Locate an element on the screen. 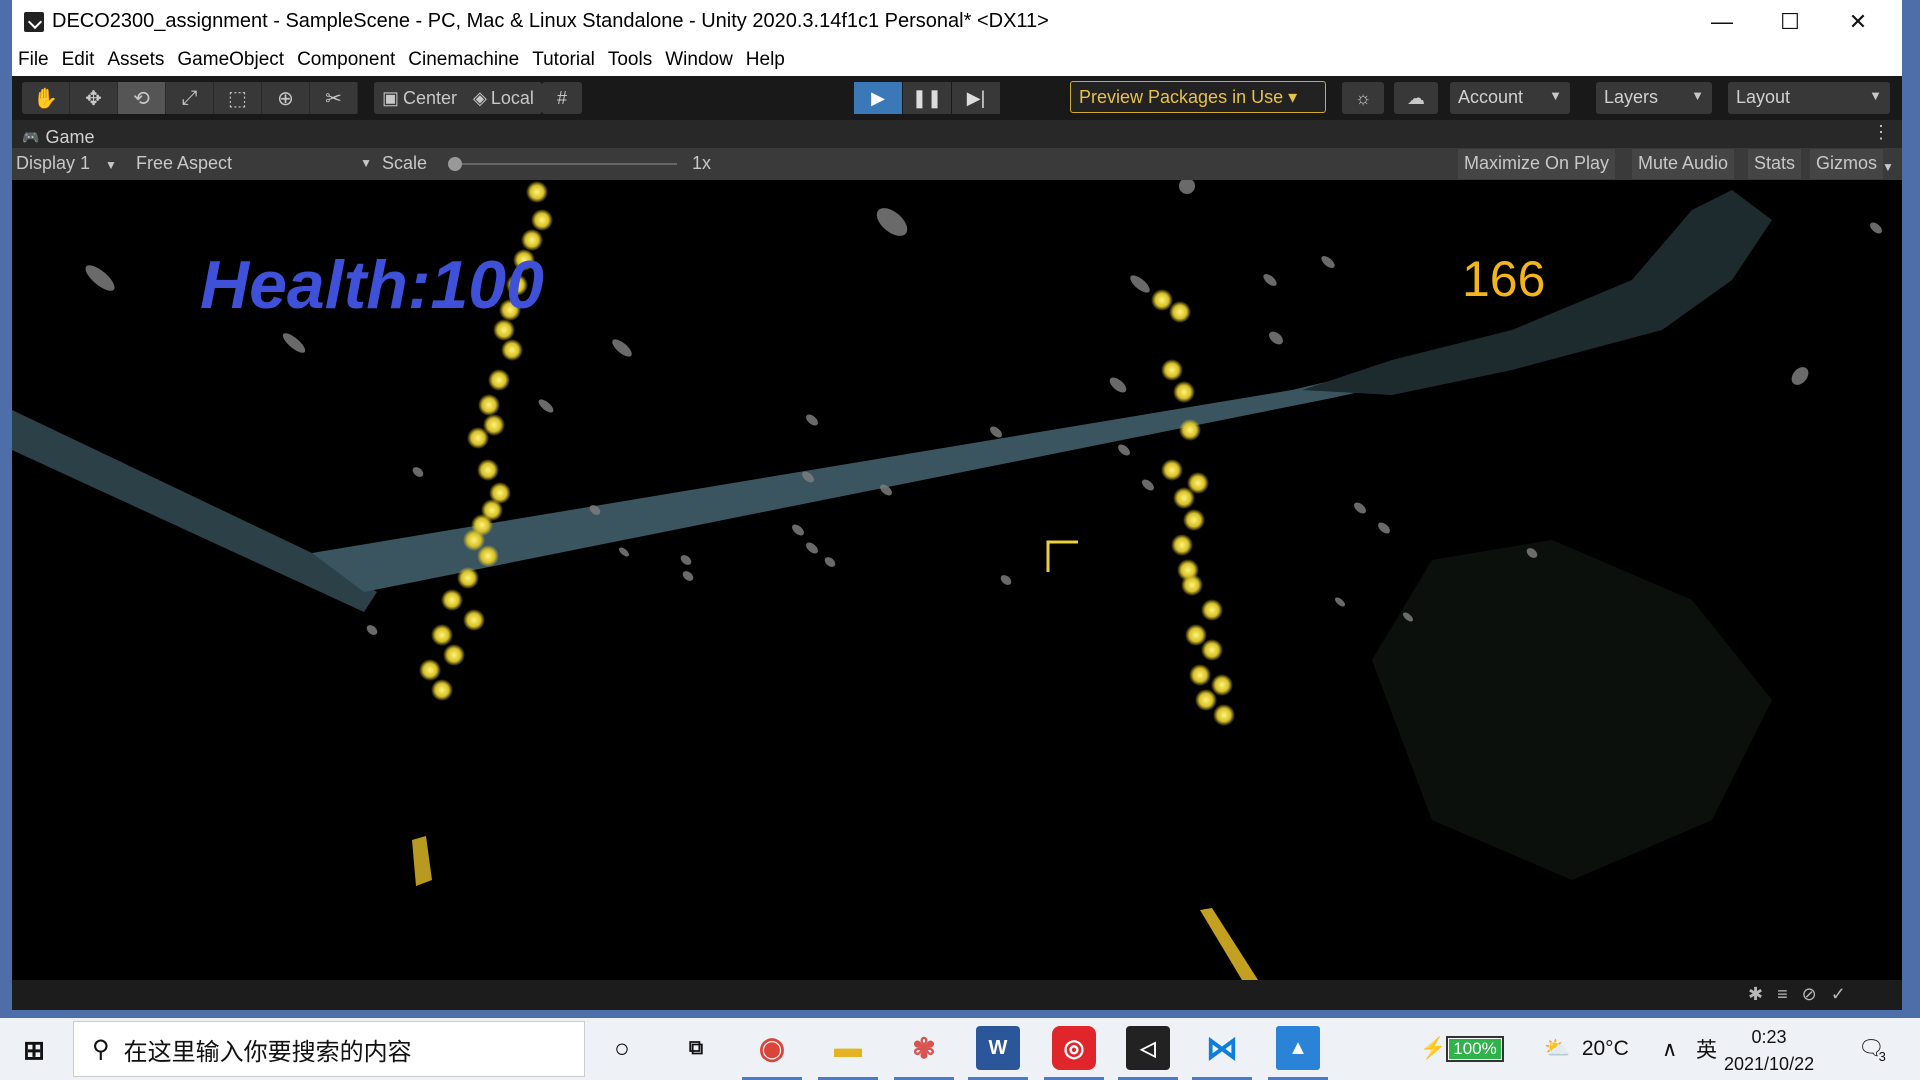 The image size is (1920, 1080). cloud-icon: ☁ is located at coordinates (1416, 97).